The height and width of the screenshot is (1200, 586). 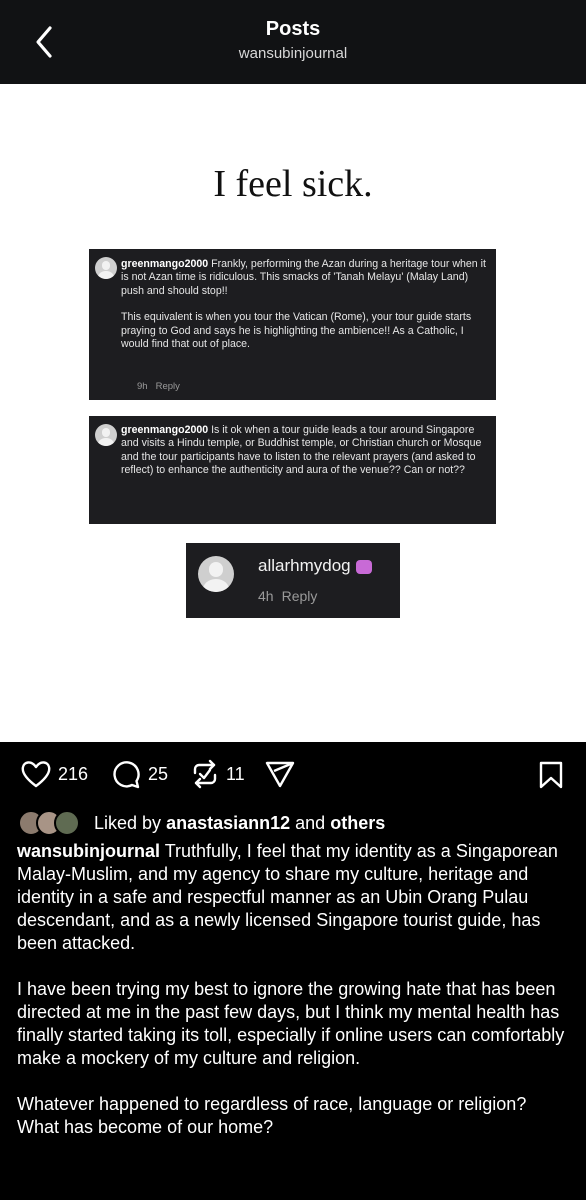 I want to click on comment-bubble-icon, so click(x=126, y=775).